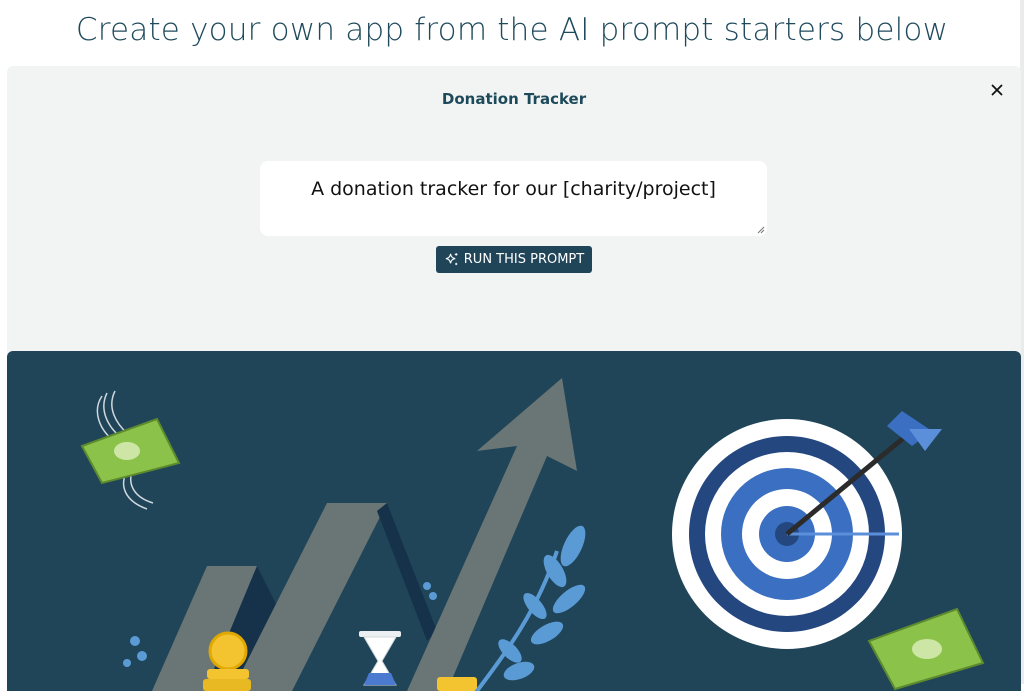 The image size is (1024, 691). What do you see at coordinates (807, 530) in the screenshot?
I see `target-icon` at bounding box center [807, 530].